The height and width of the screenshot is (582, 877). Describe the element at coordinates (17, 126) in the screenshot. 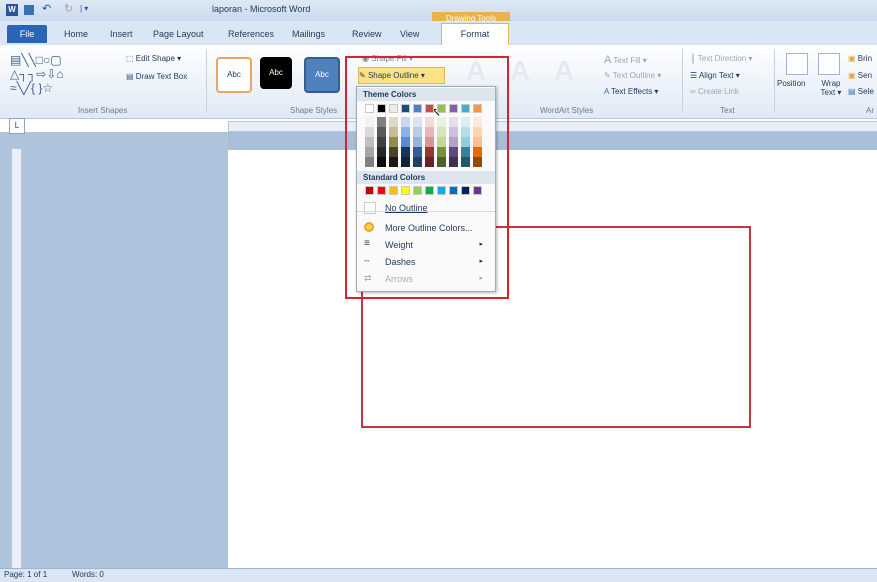

I see `tab-selector-icon: L` at that location.